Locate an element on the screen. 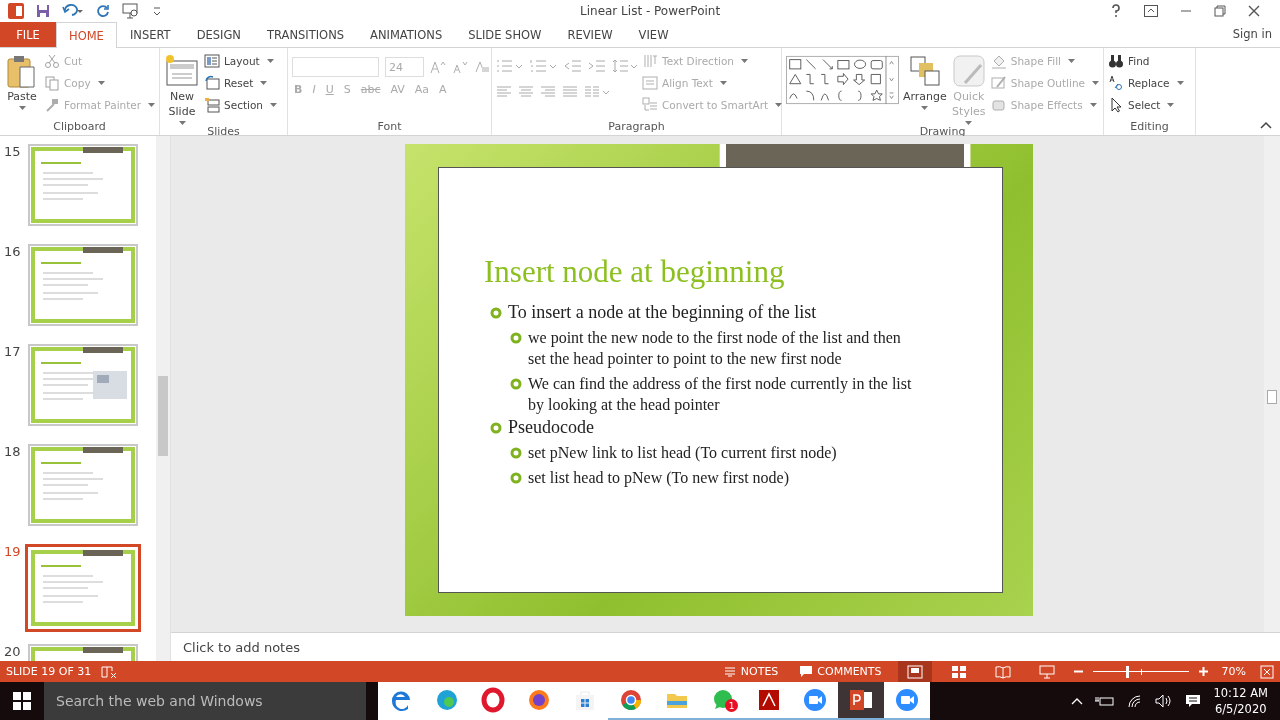 This screenshot has height=720, width=1280. ribbon-tab: HOME is located at coordinates (86, 35).